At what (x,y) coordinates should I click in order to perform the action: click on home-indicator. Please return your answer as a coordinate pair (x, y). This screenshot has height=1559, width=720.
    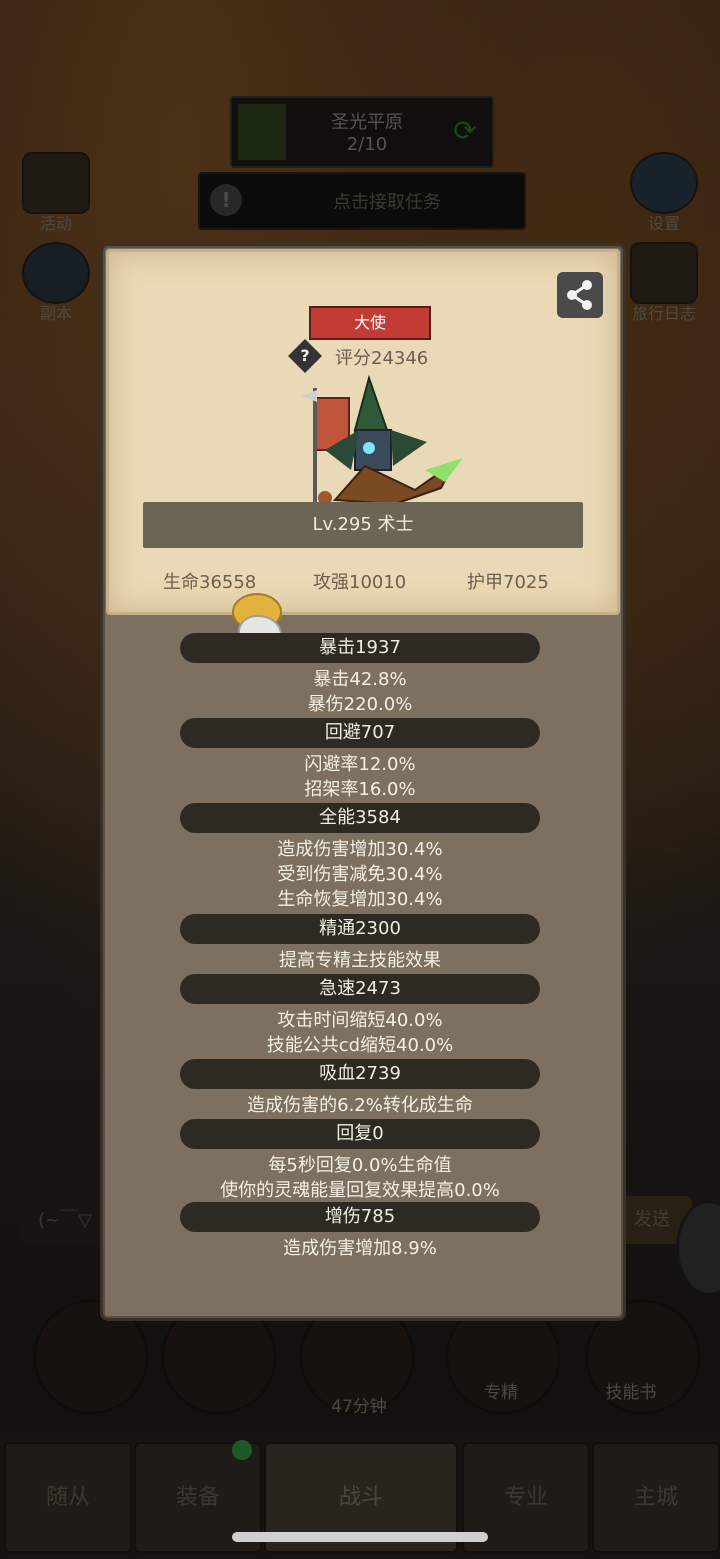
    Looking at the image, I should click on (360, 1537).